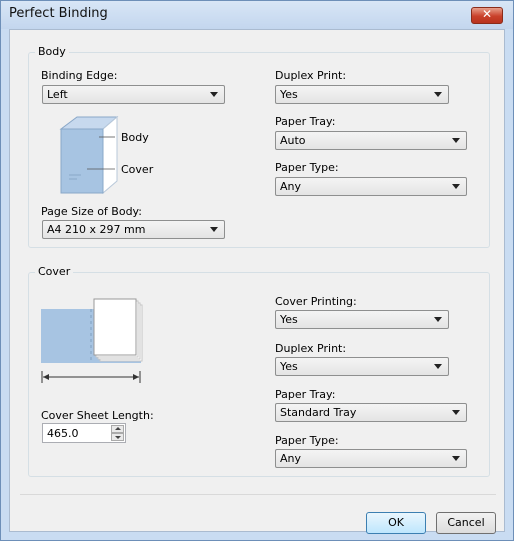 The width and height of the screenshot is (514, 541). I want to click on spin-down-icon, so click(117, 437).